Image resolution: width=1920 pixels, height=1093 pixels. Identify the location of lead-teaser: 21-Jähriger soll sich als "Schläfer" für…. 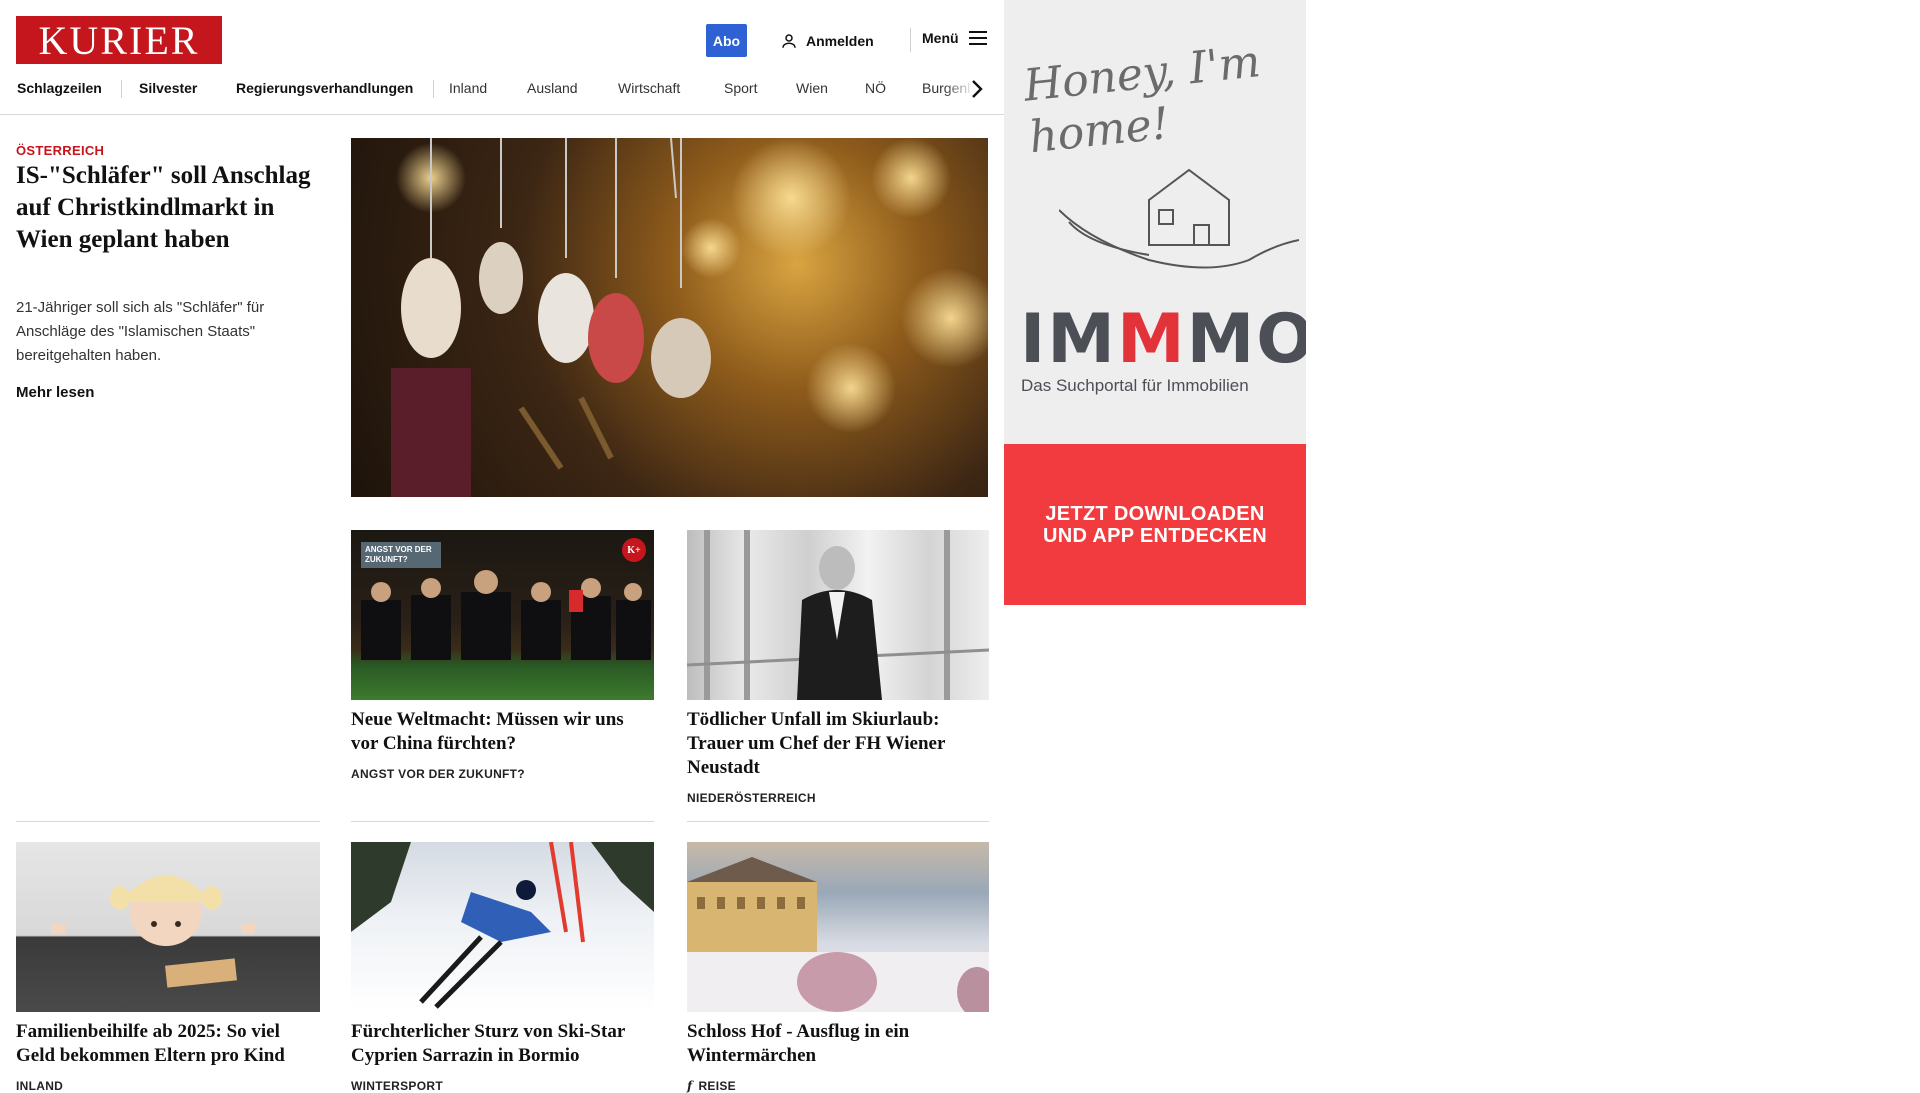
(140, 331).